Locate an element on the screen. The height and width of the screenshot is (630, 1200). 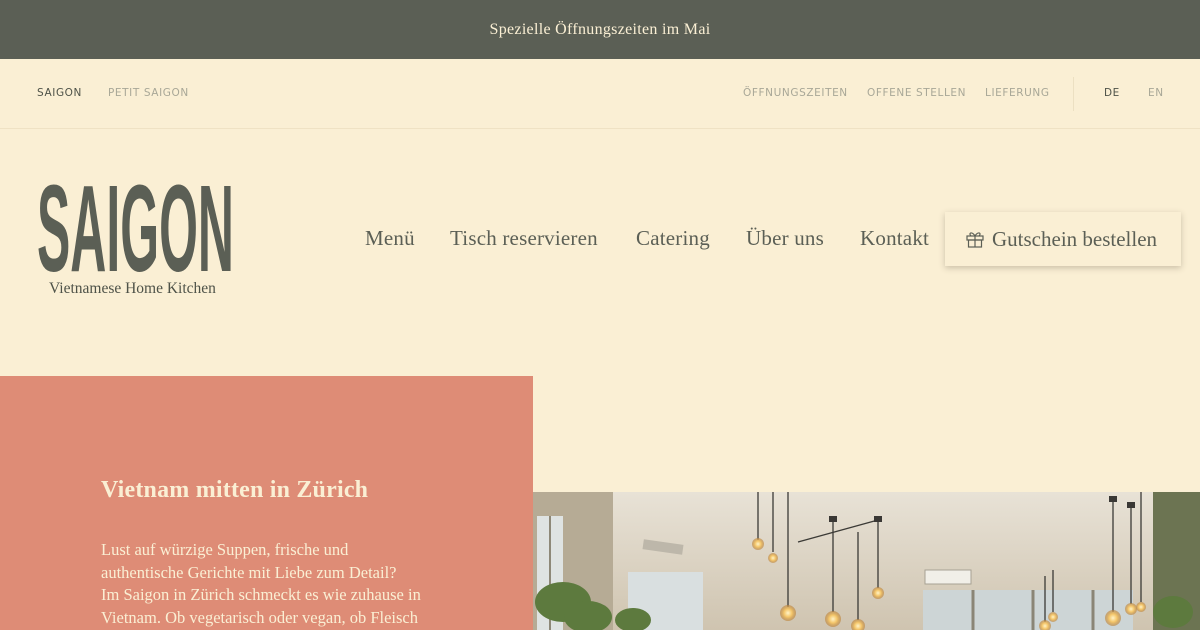
nav-link-opening-hours: ÖFFNUNGSZEITEN is located at coordinates (795, 93).